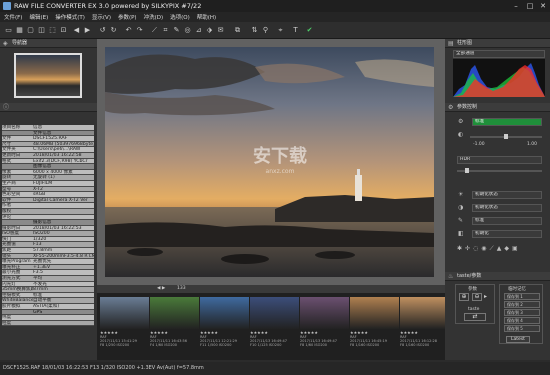  I want to click on info-row-value: C:\Users\pe6\...\RAW, so click(57, 149).